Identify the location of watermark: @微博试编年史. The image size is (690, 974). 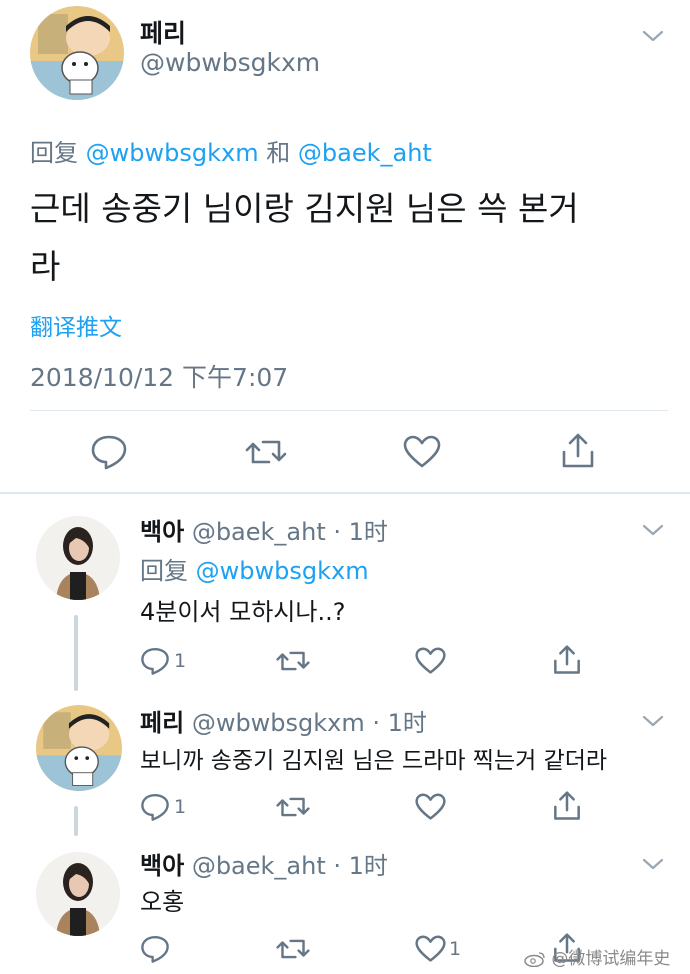
(597, 956).